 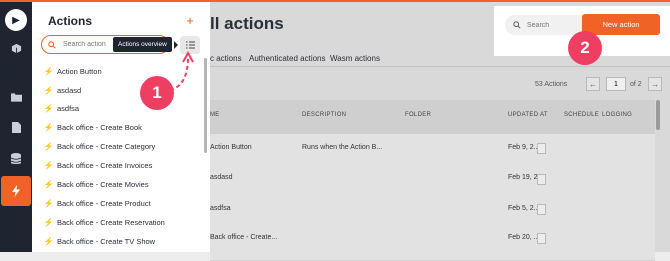 What do you see at coordinates (215, 115) in the screenshot?
I see `col-name: ME` at bounding box center [215, 115].